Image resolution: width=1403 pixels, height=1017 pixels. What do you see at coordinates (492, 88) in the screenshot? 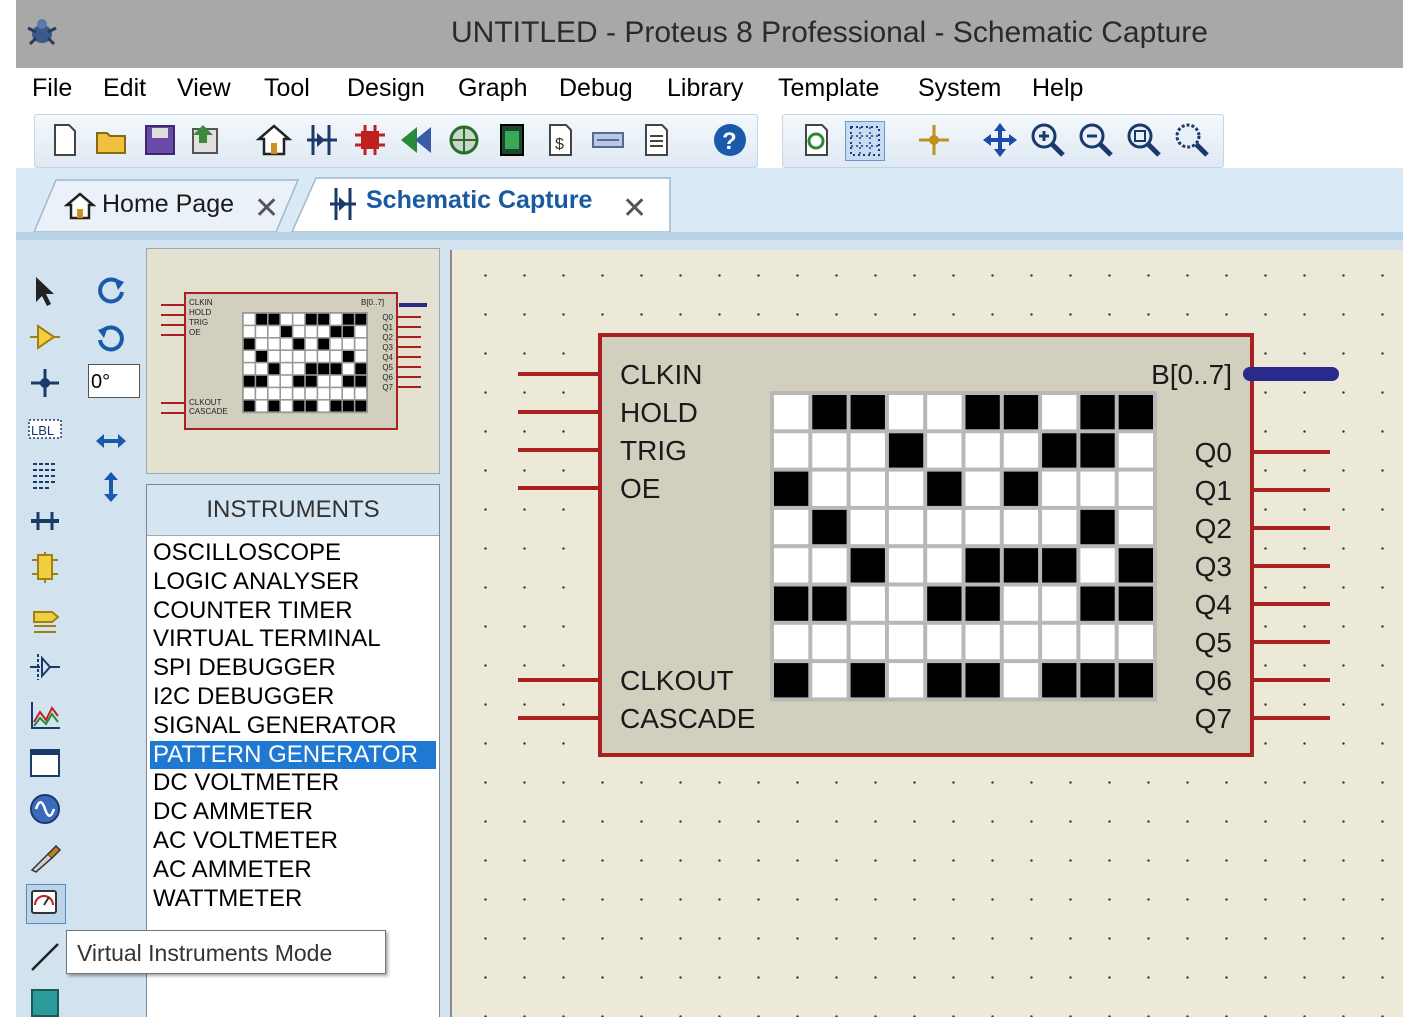
I see `menu-graph: Graph` at bounding box center [492, 88].